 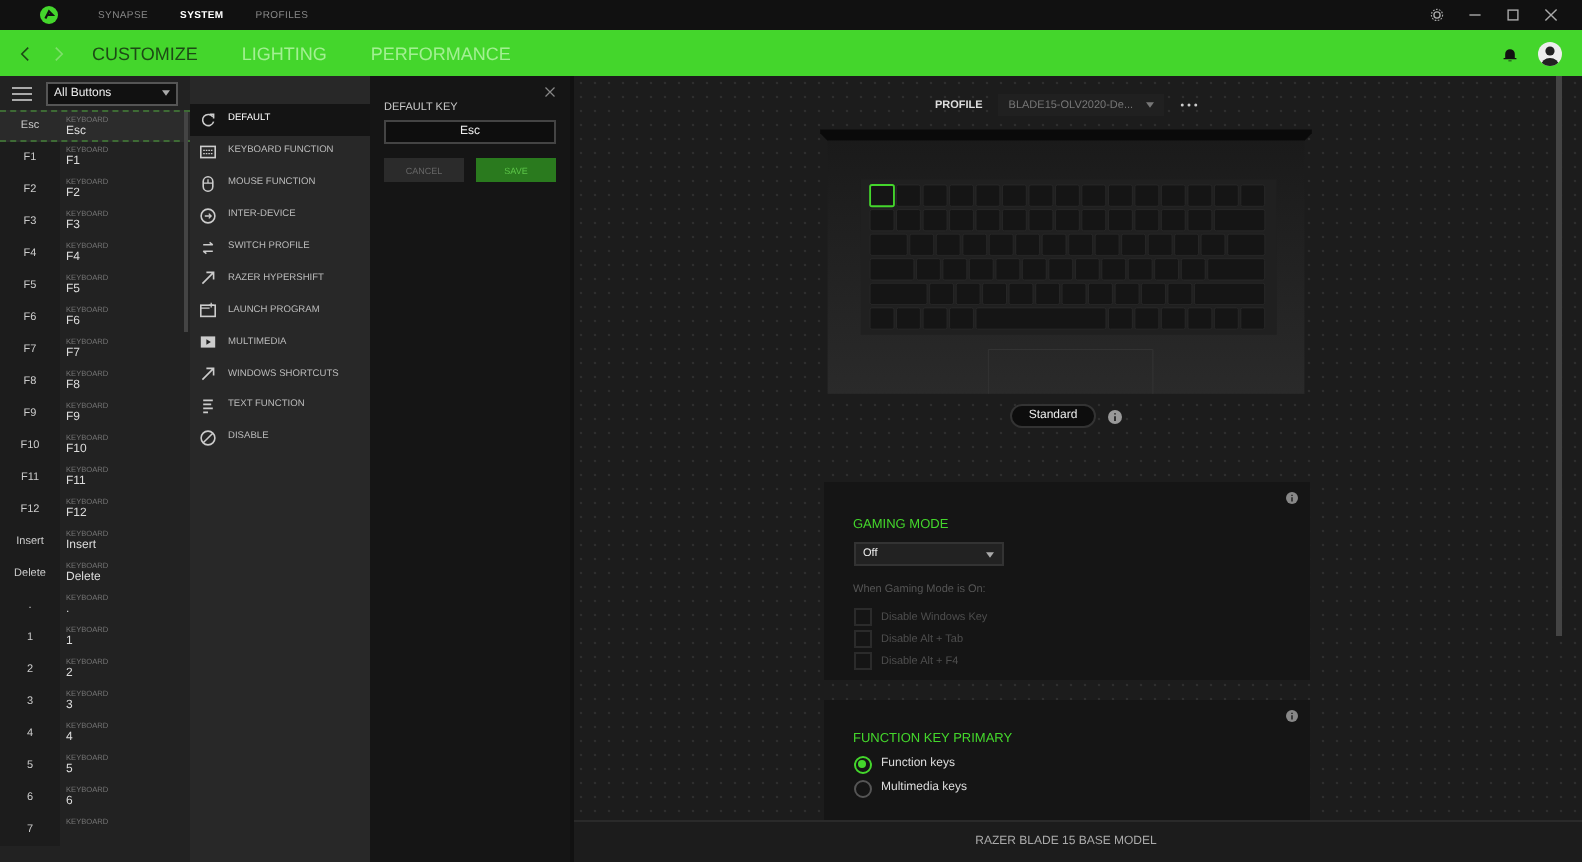 I want to click on avatar-icon, so click(x=1550, y=53).